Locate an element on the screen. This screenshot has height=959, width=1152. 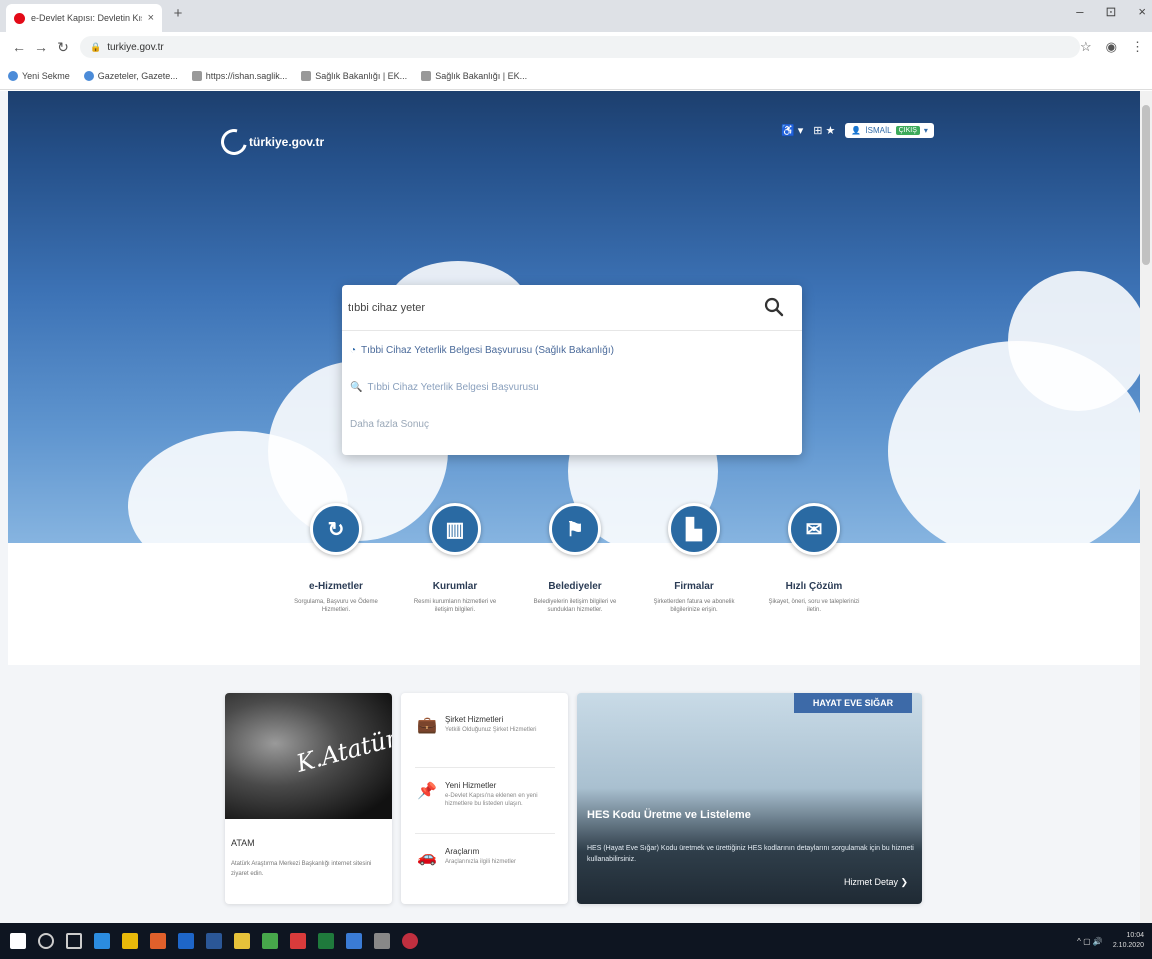
outlook-icon is located at coordinates (186, 941).